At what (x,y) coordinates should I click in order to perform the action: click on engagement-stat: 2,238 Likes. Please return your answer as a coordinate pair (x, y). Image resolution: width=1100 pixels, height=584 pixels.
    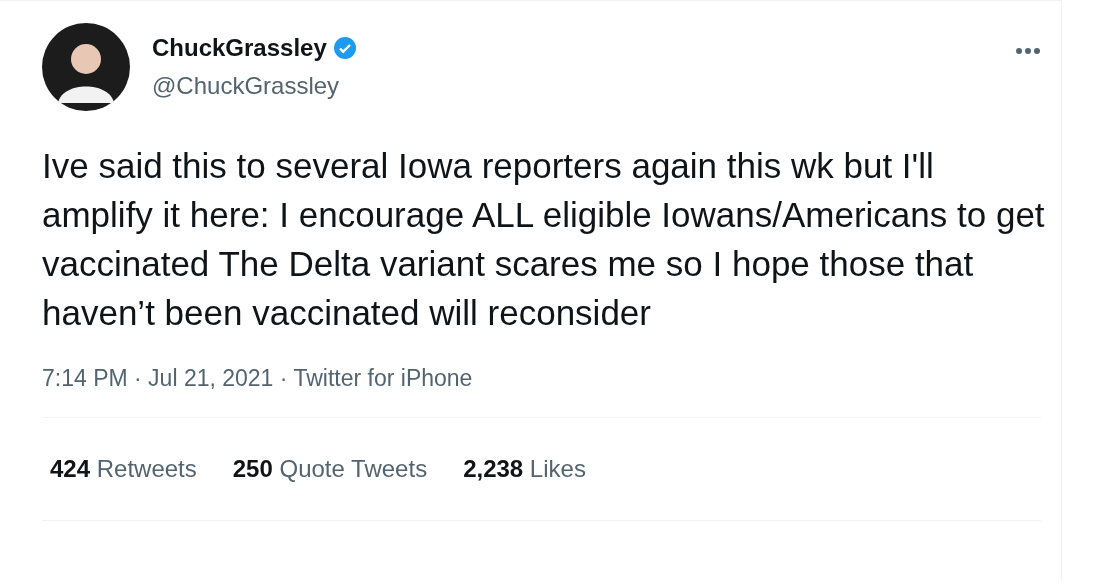
    Looking at the image, I should click on (524, 469).